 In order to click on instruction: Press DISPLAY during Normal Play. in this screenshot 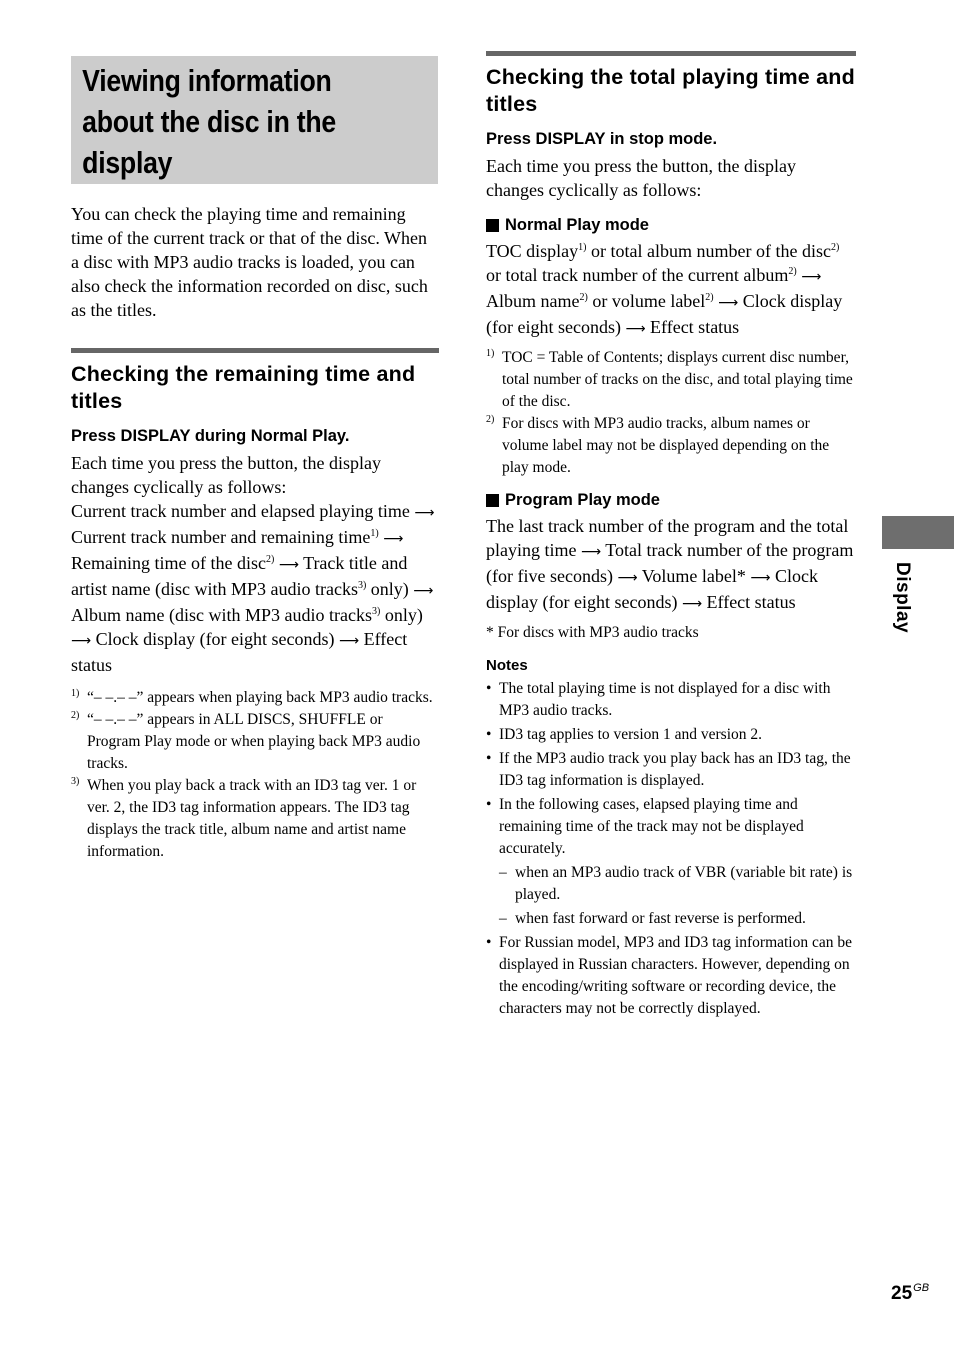, I will do `click(210, 436)`.